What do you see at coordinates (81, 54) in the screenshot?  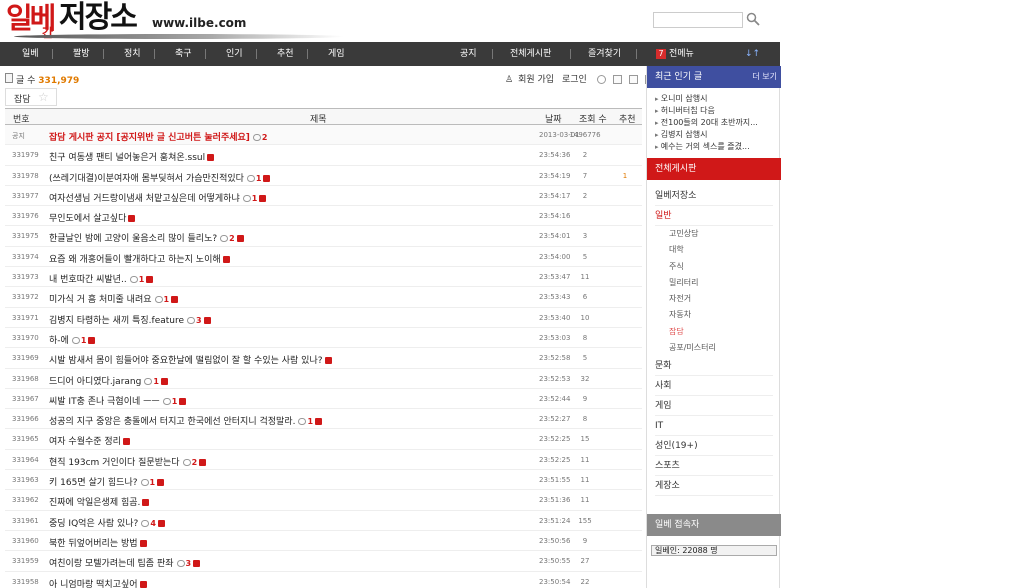 I see `nav-item-jjalbang: 짤방` at bounding box center [81, 54].